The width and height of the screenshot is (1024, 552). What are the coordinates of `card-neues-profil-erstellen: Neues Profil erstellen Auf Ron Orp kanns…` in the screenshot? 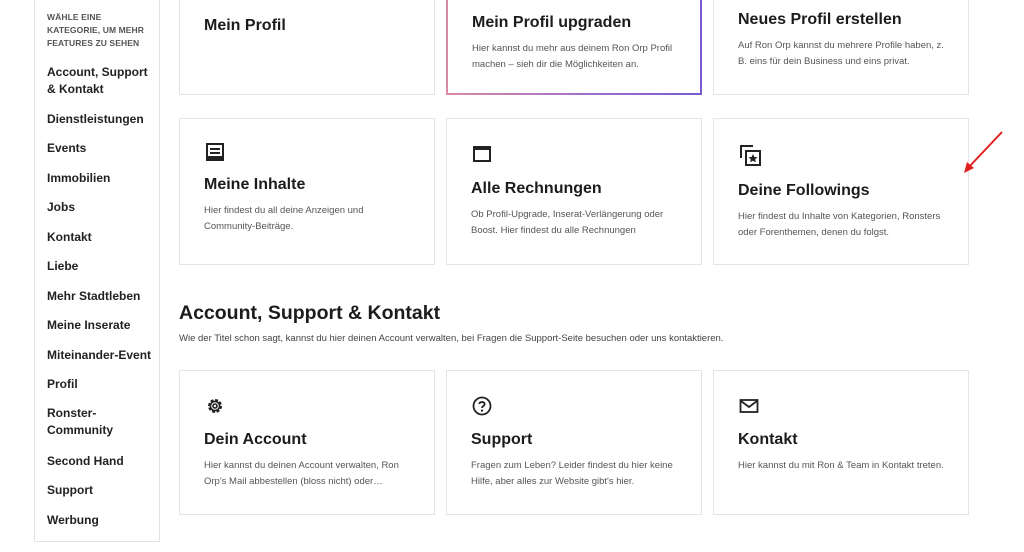 It's located at (841, 47).